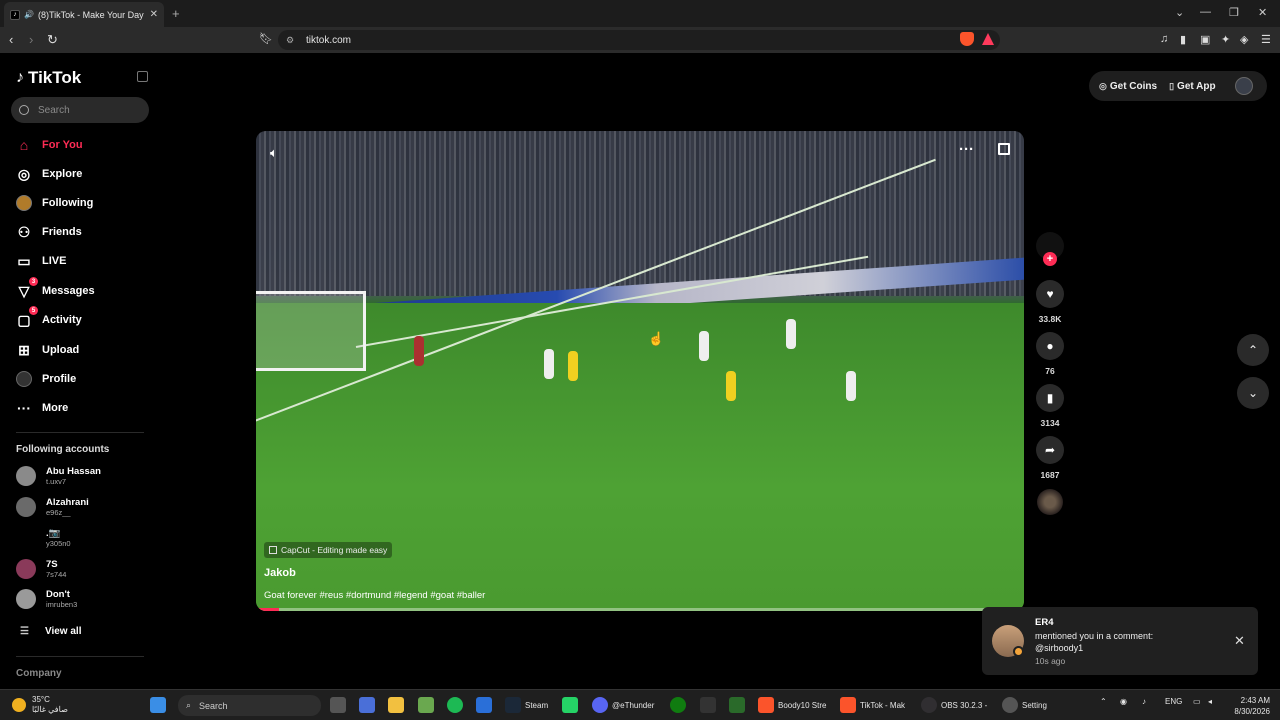 The width and height of the screenshot is (1280, 720). Describe the element at coordinates (11, 39) in the screenshot. I see `back-icon: ‹` at that location.